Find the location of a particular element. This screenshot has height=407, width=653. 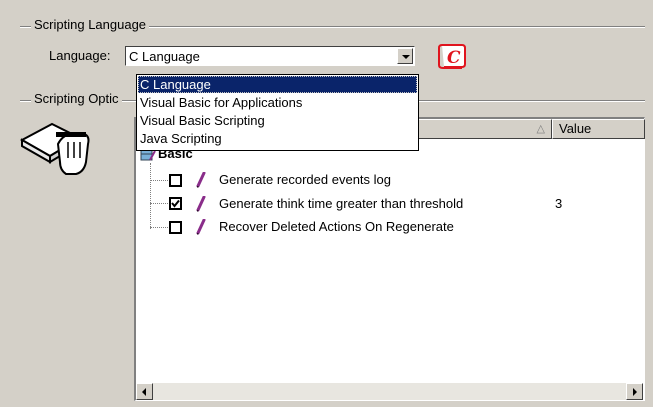

scroll-left-button is located at coordinates (144, 391).